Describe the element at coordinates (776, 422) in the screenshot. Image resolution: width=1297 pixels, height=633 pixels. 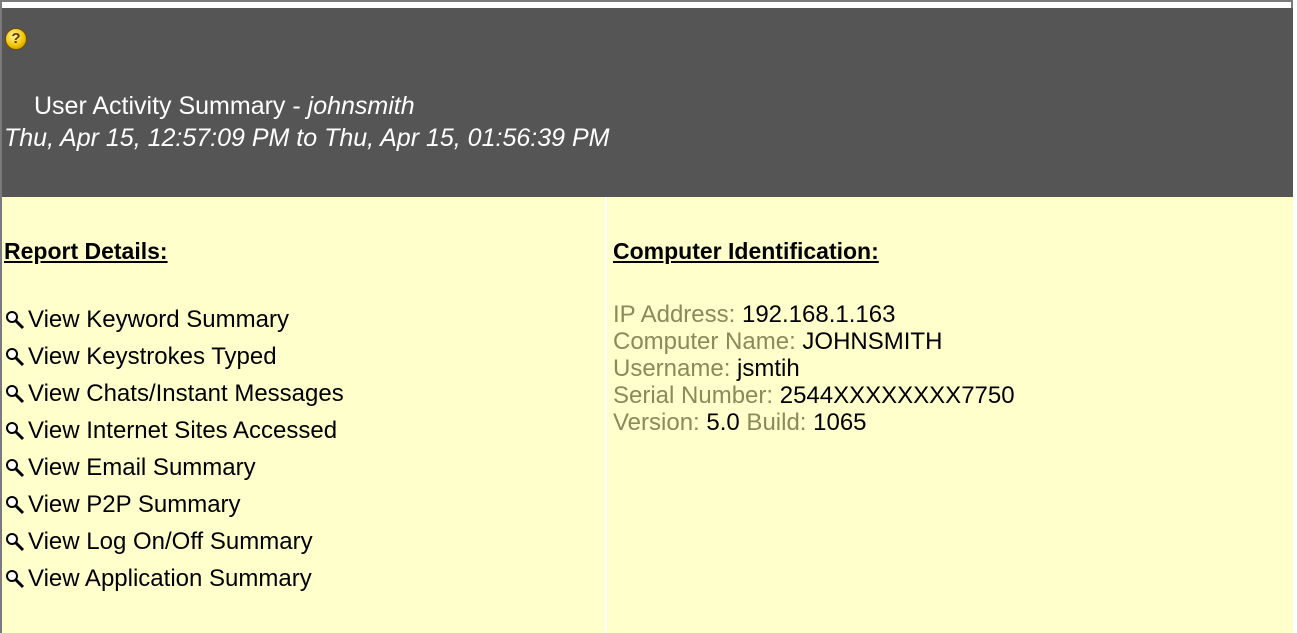
I see `build-label: Build:` at that location.